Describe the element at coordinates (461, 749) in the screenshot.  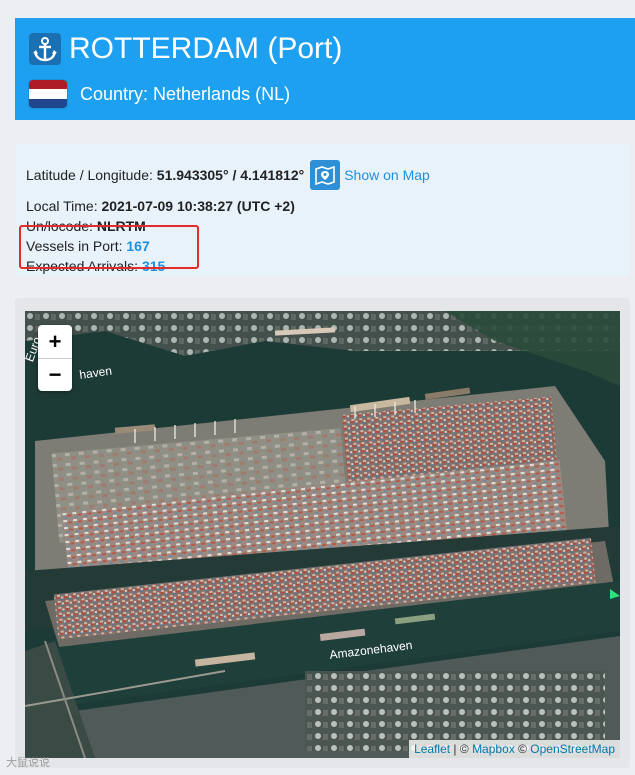
I see `attribution-sep1: | ©` at that location.